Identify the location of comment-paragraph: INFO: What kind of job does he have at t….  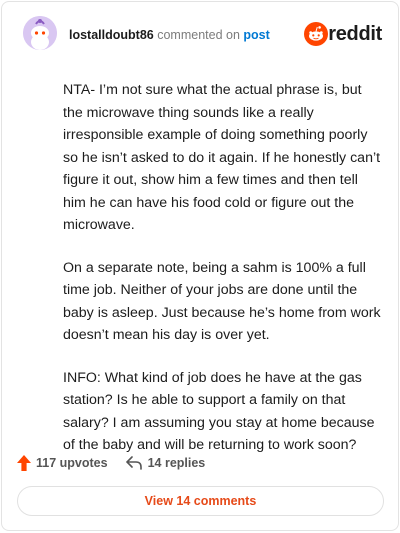
(219, 411).